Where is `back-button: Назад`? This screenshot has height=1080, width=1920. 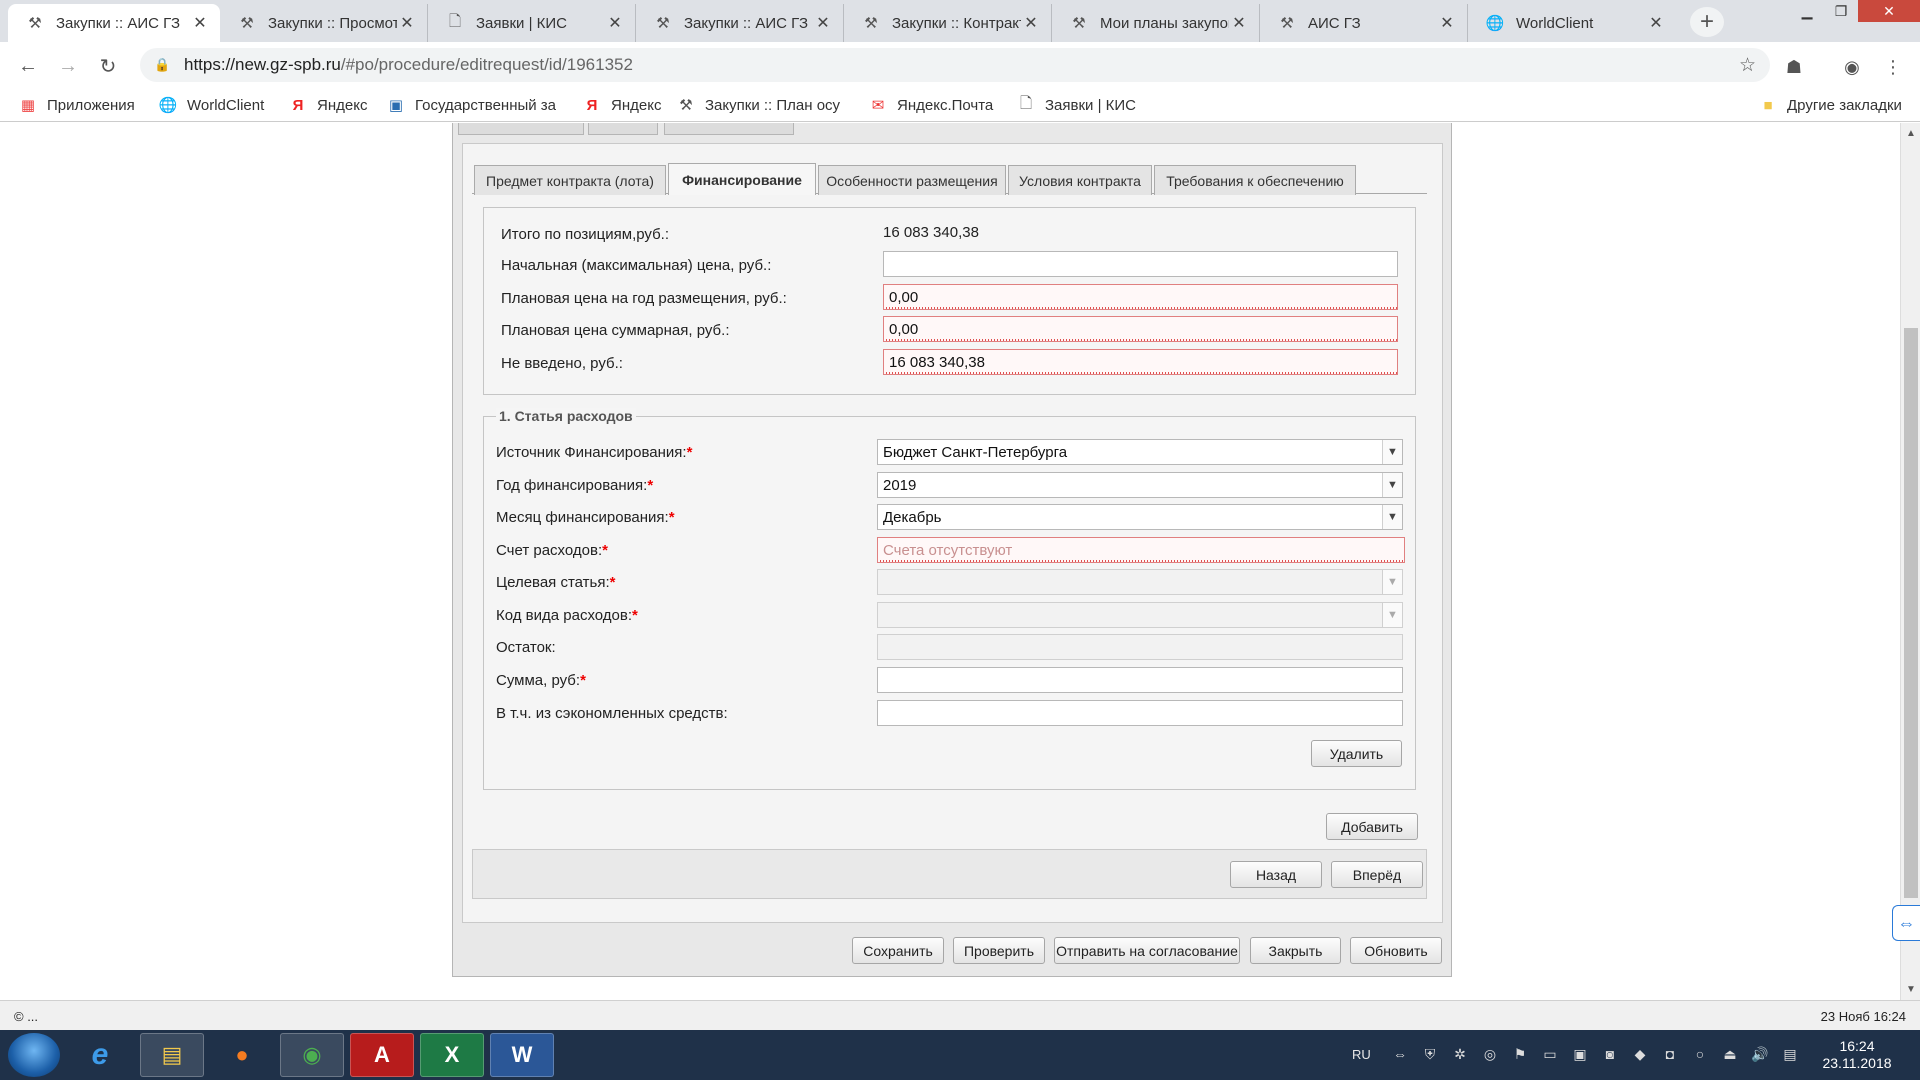
back-button: Назад is located at coordinates (1276, 874).